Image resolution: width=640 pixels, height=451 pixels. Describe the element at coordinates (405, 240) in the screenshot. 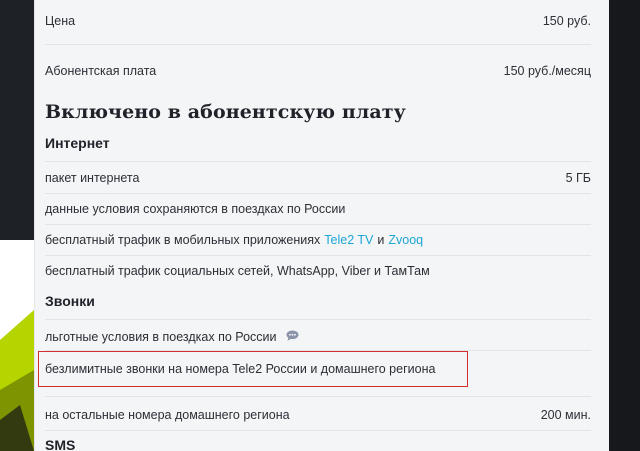

I see `zvooq-link: Zvooq` at that location.